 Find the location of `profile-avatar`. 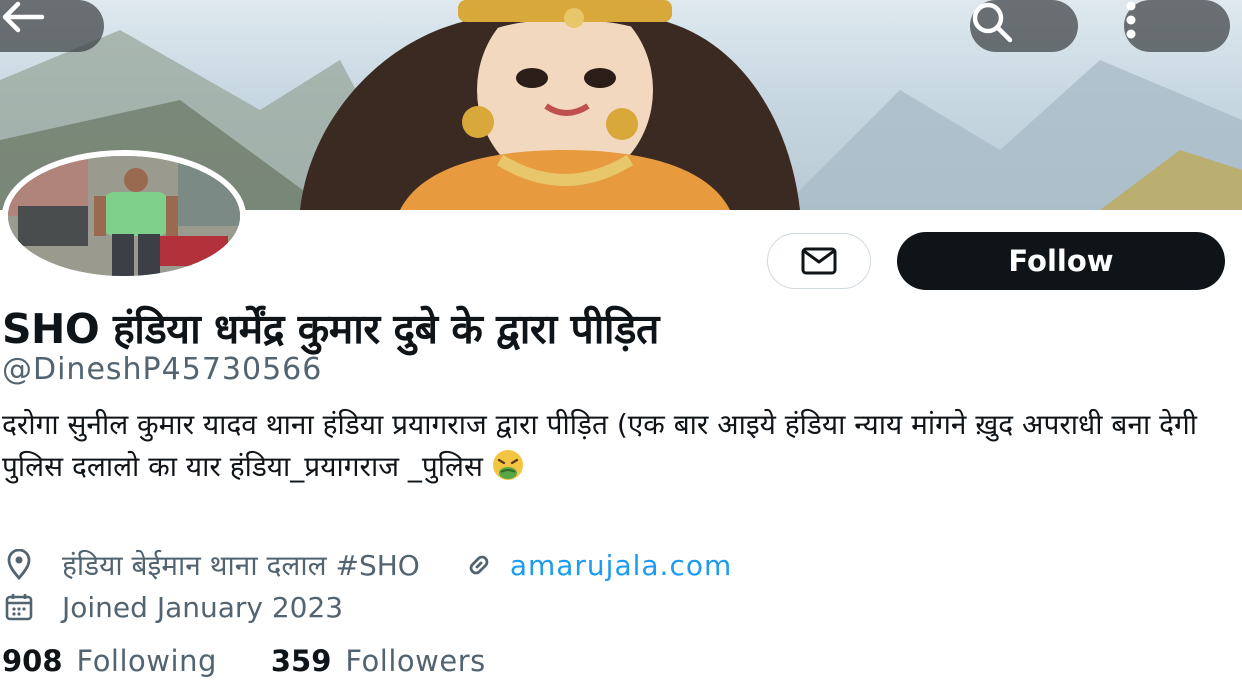

profile-avatar is located at coordinates (124, 216).